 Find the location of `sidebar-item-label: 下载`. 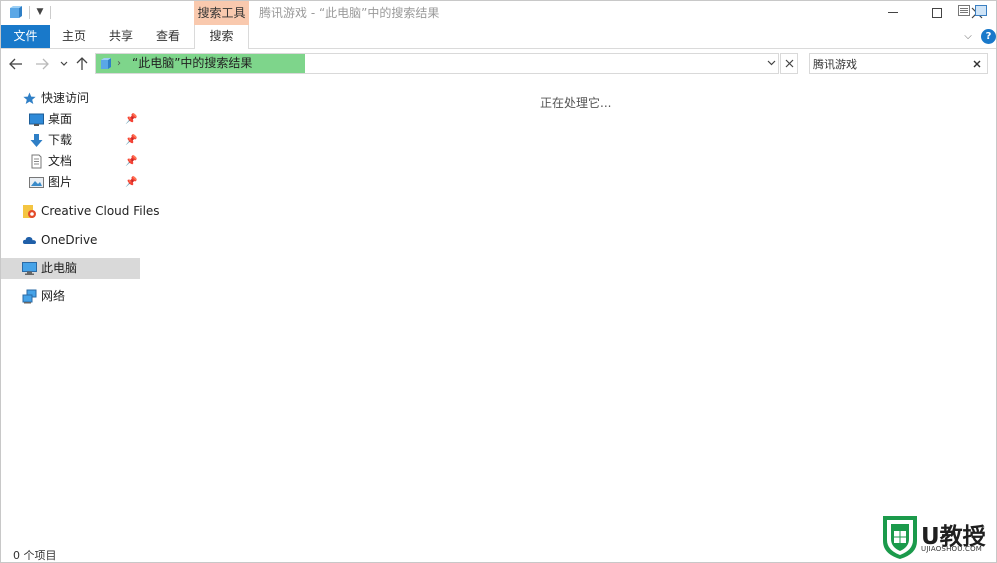

sidebar-item-label: 下载 is located at coordinates (60, 140).